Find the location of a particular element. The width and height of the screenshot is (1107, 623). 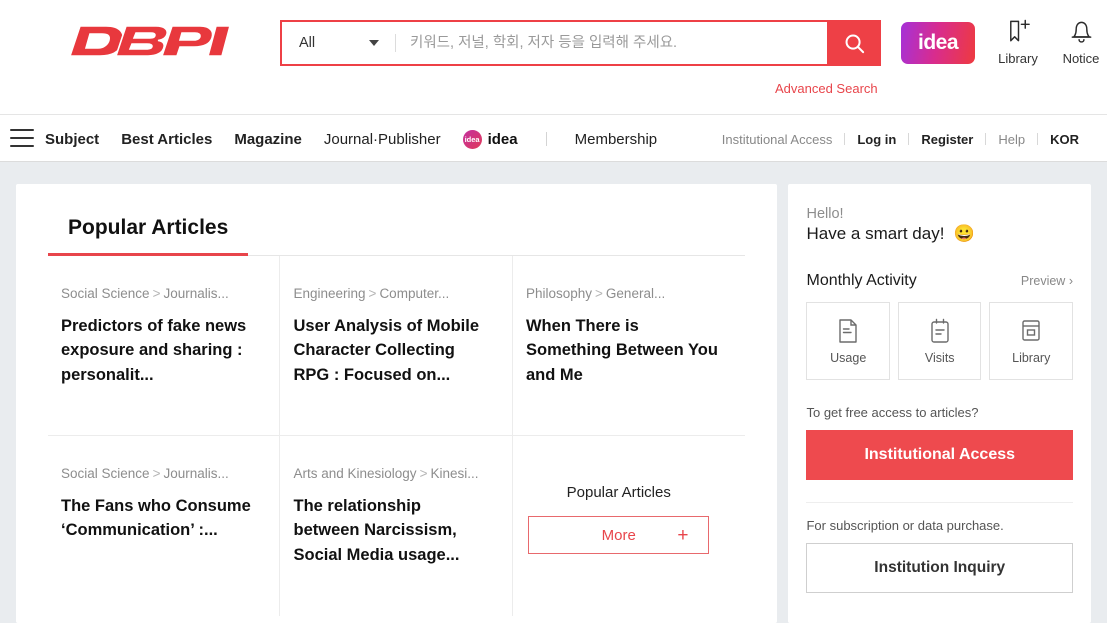

greeting-hello: Hello! is located at coordinates (825, 214).